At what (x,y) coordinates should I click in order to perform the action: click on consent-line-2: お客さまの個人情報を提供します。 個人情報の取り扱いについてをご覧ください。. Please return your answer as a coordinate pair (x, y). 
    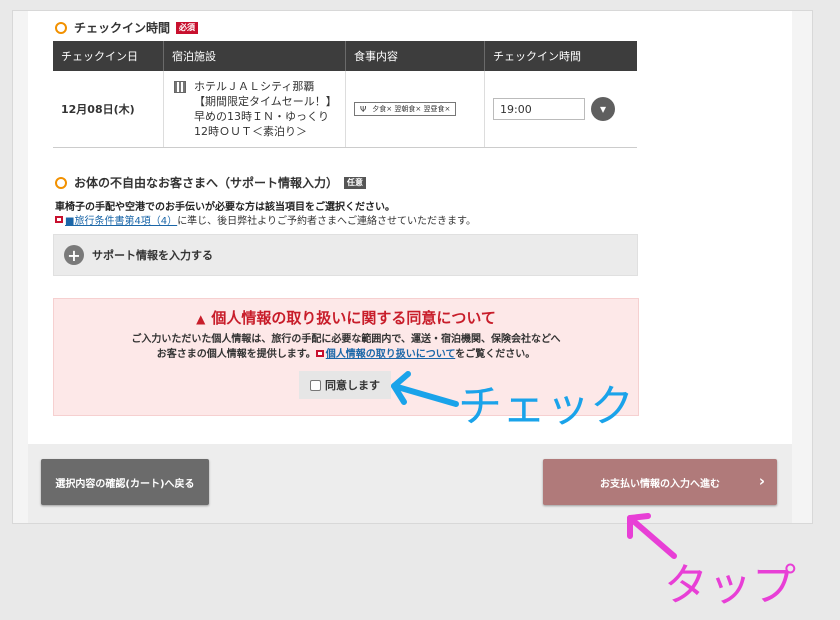
    Looking at the image, I should click on (346, 354).